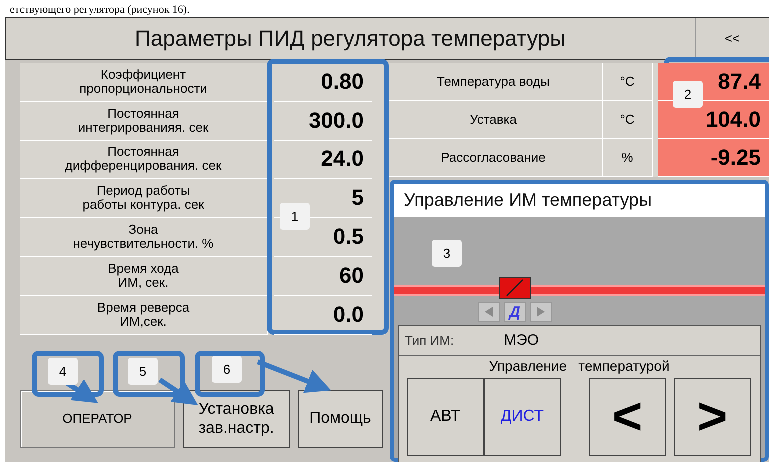 This screenshot has height=462, width=769. Describe the element at coordinates (227, 369) in the screenshot. I see `callout-number: 6` at that location.